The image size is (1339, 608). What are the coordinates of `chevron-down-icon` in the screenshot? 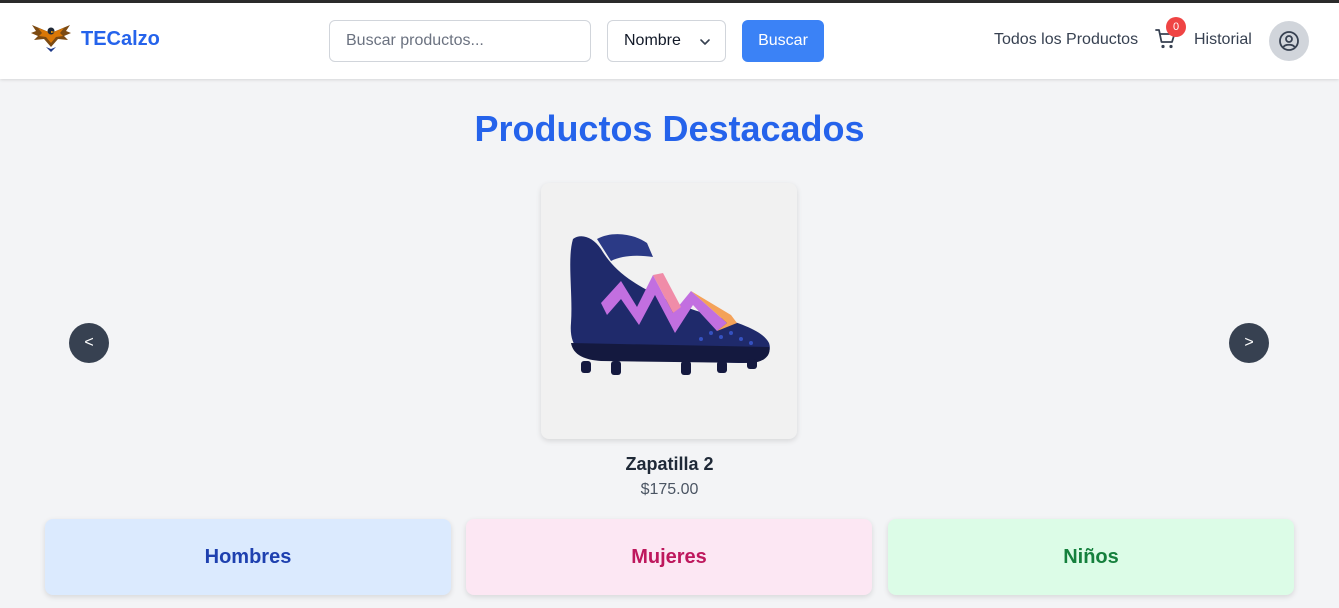 It's located at (705, 42).